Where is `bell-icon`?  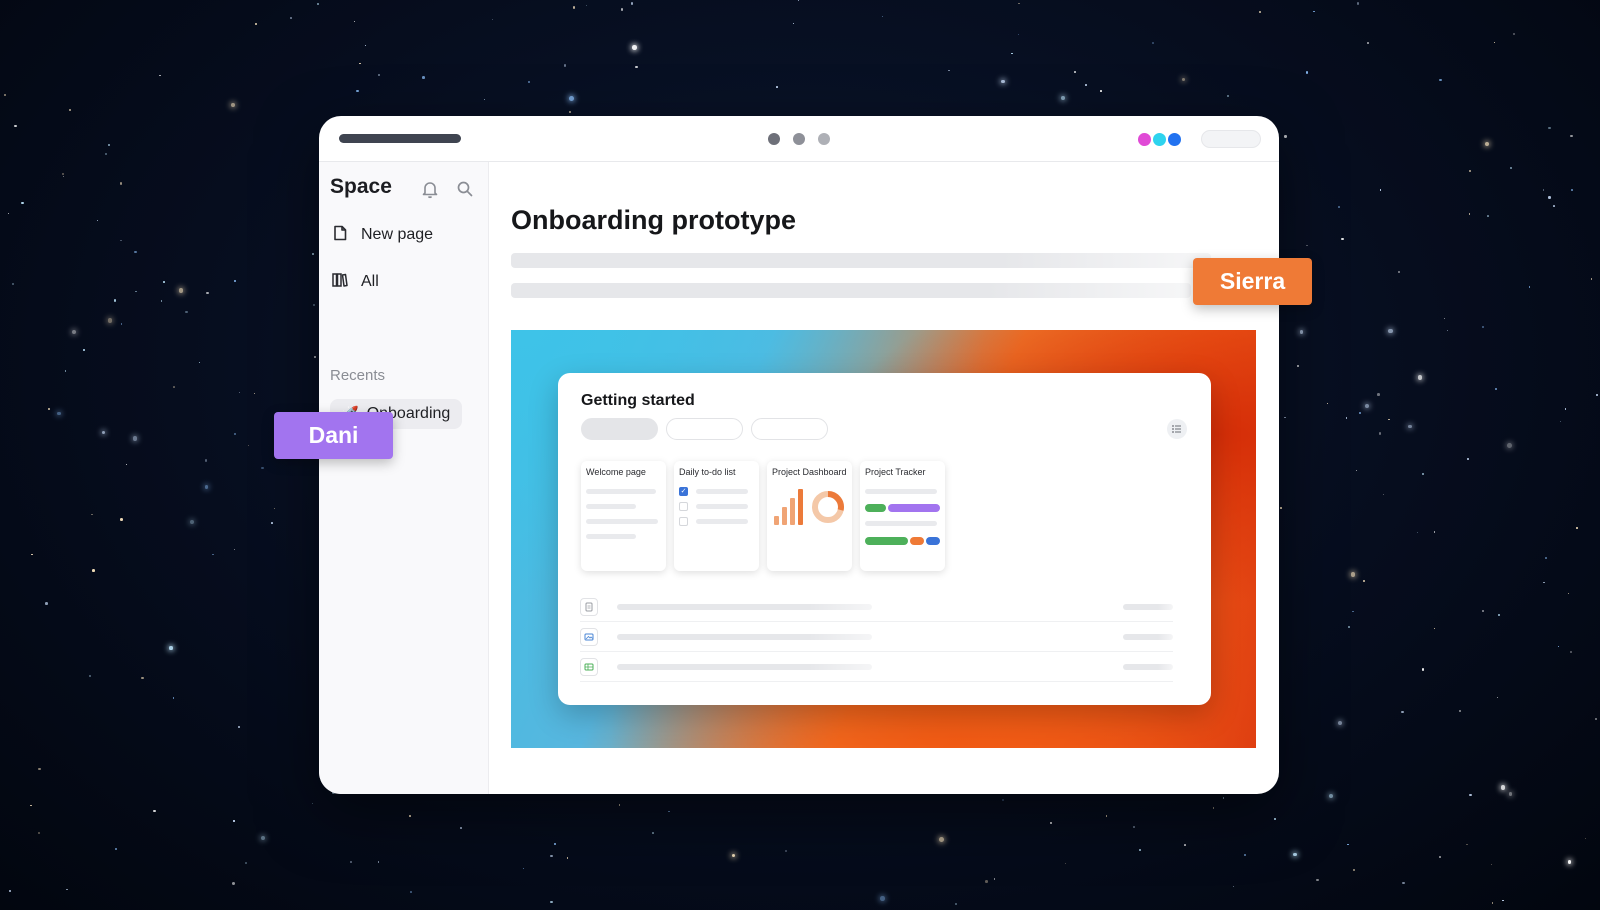
bell-icon is located at coordinates (430, 189).